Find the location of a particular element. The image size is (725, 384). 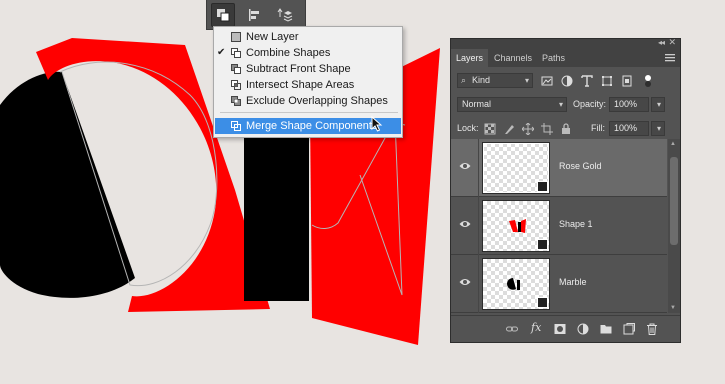

opacity-input: 100% is located at coordinates (629, 104).